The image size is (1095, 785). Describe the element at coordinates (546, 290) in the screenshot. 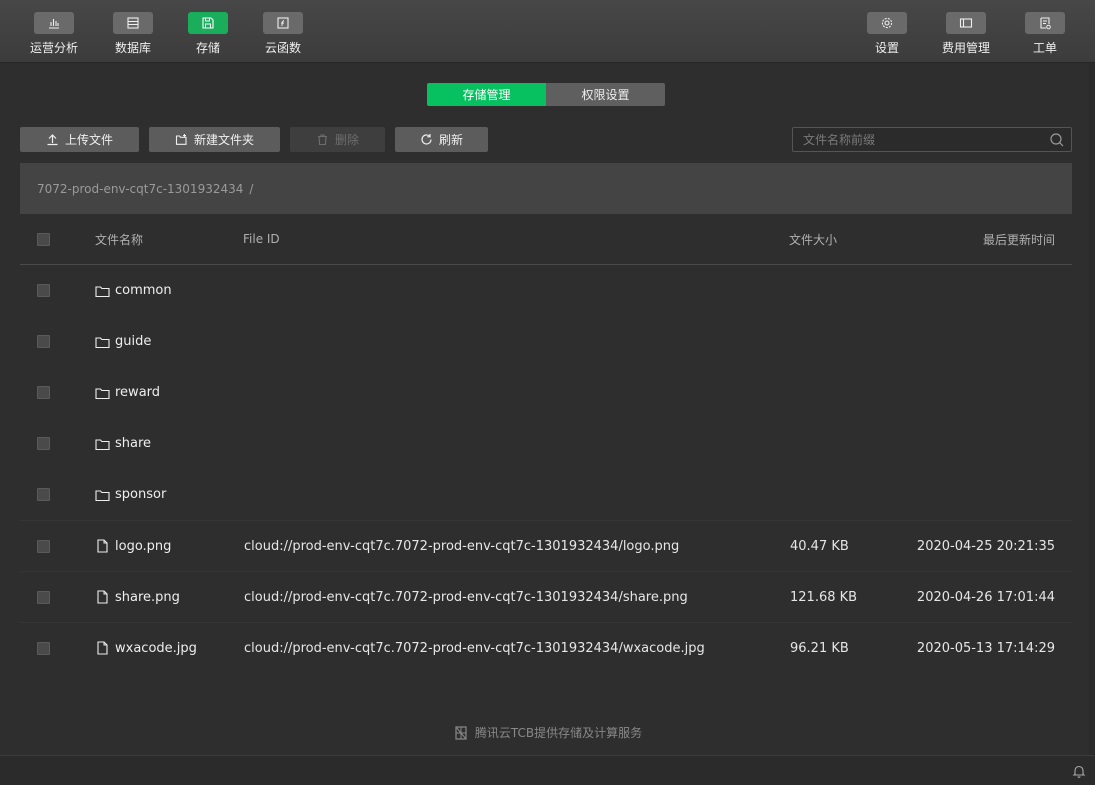

I see `table-row: common` at that location.